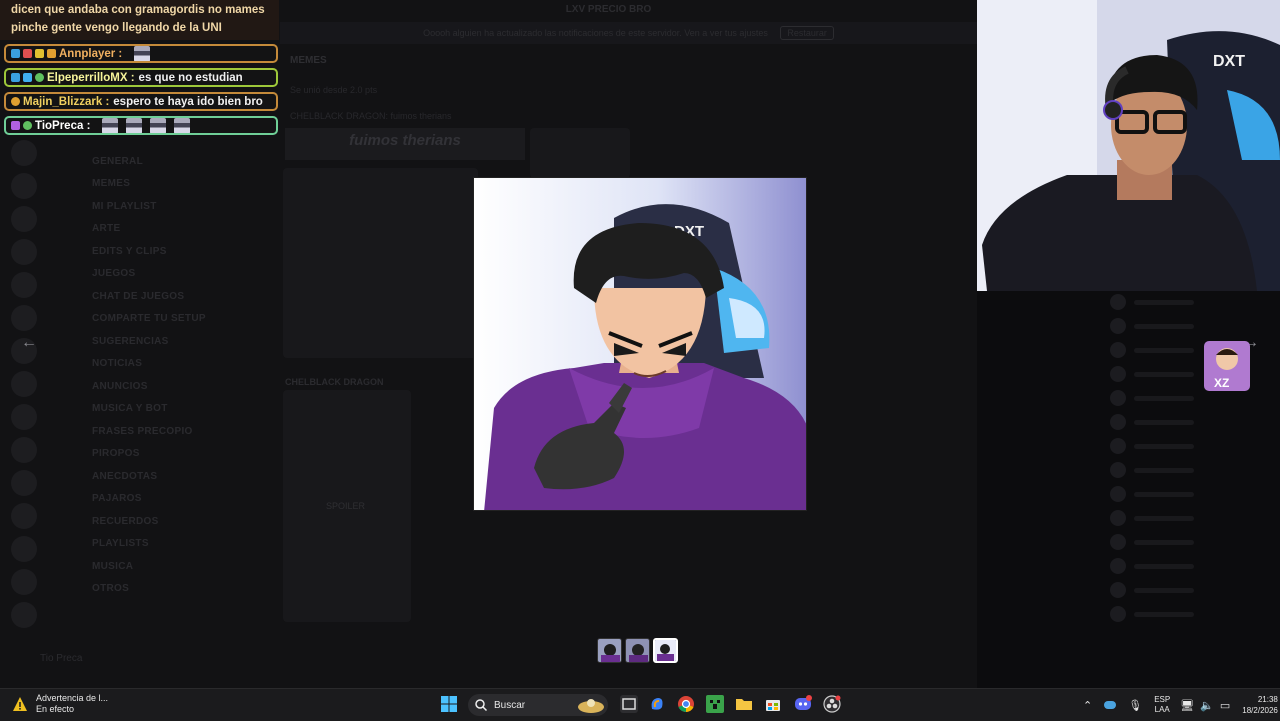  I want to click on channel-item: JUEGOS, so click(142, 274).